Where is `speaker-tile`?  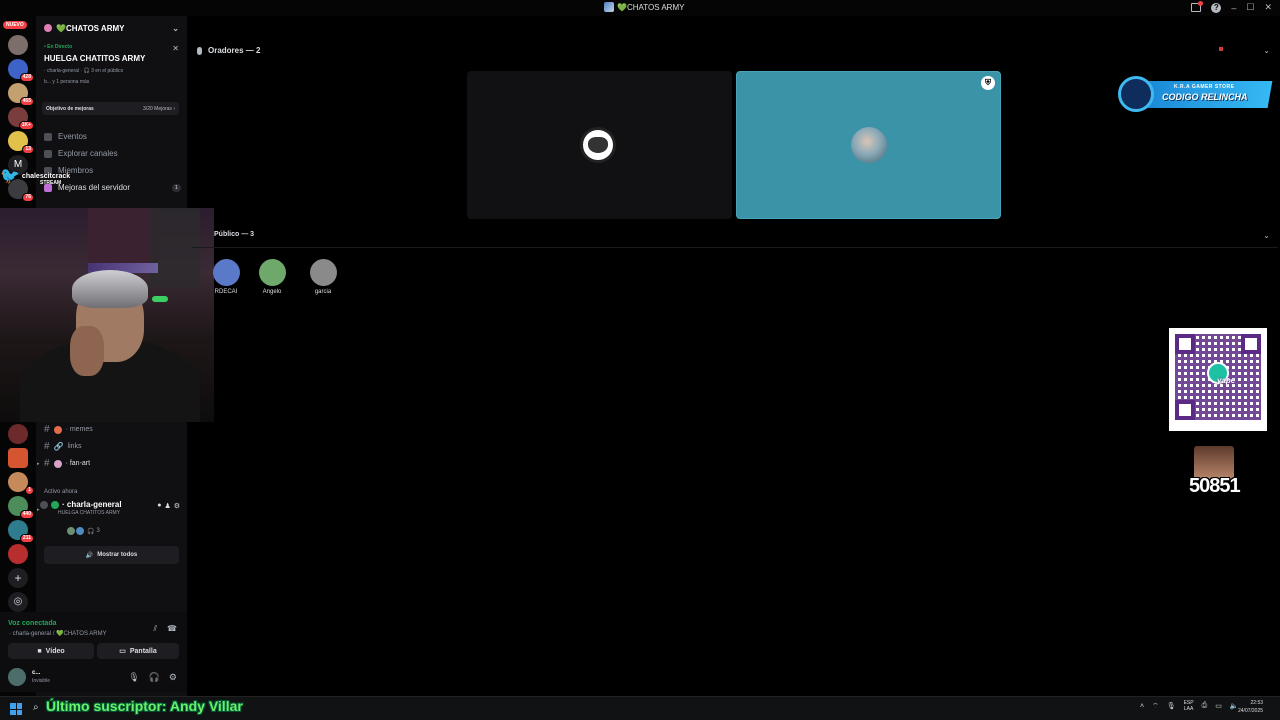
speaker-tile is located at coordinates (599, 145).